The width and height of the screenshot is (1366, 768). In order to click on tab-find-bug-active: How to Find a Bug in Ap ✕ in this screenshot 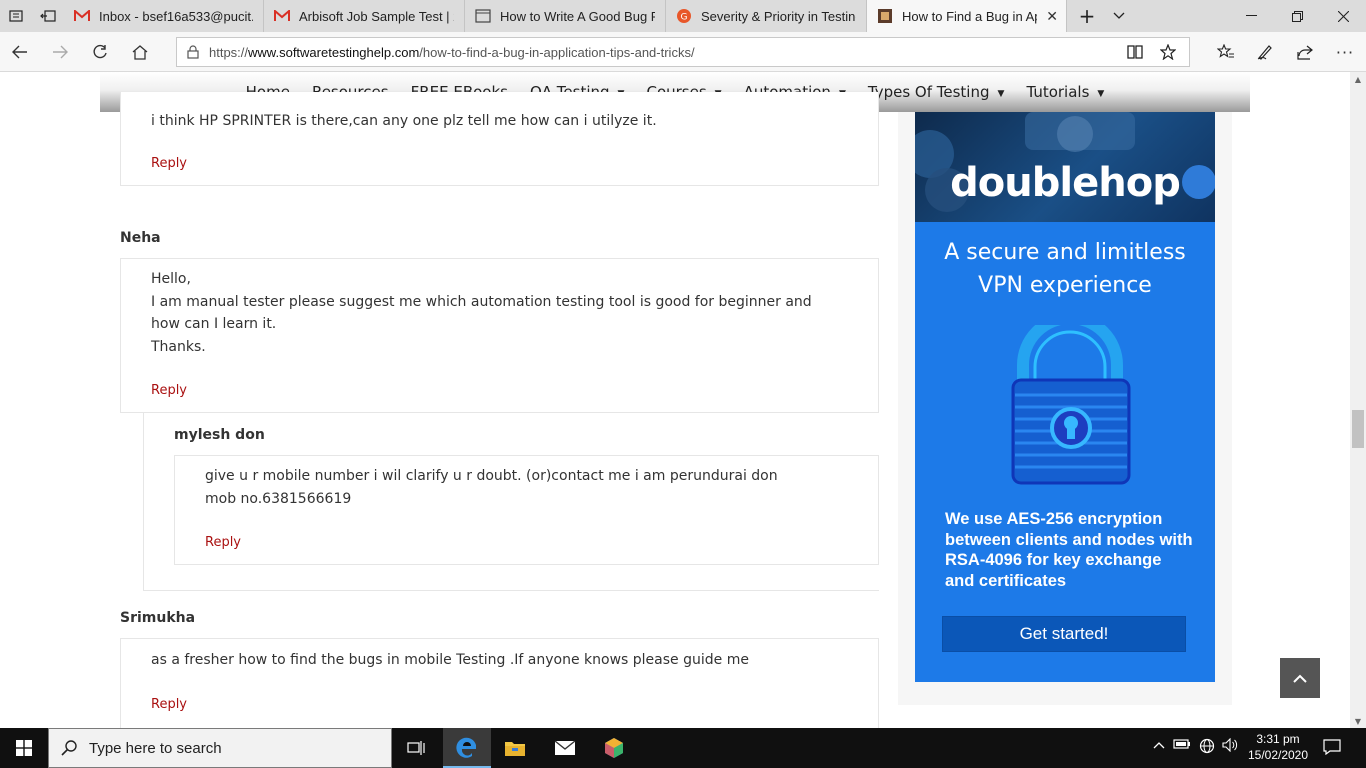, I will do `click(967, 16)`.